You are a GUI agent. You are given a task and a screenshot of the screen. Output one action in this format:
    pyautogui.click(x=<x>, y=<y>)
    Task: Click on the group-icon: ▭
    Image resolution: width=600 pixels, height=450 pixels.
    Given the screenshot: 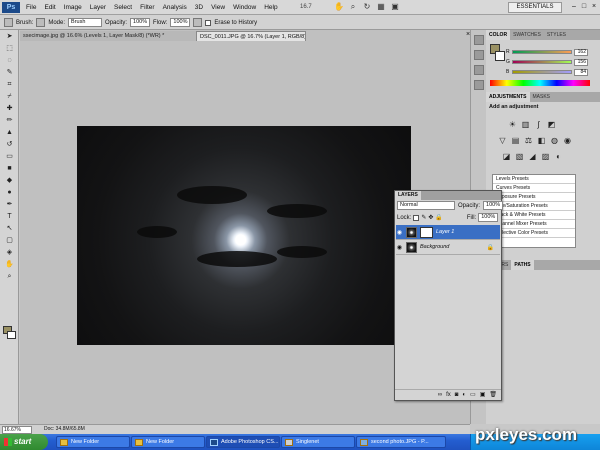 What is the action you would take?
    pyautogui.click(x=473, y=395)
    